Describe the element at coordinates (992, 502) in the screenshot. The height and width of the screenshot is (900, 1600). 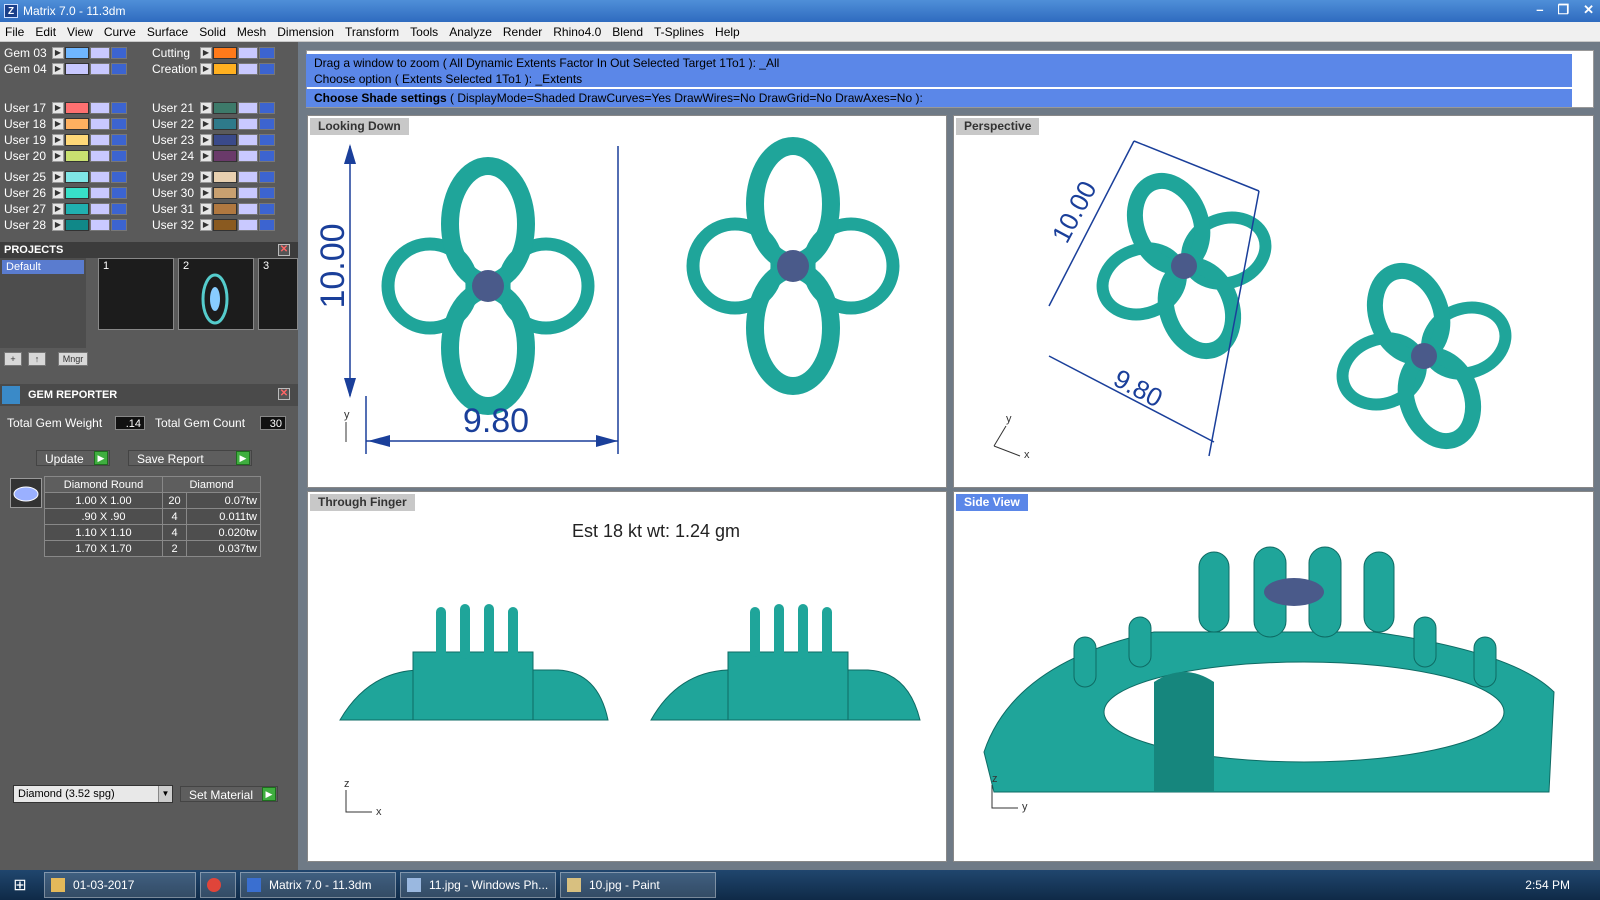
I see `viewport-title: Side View` at that location.